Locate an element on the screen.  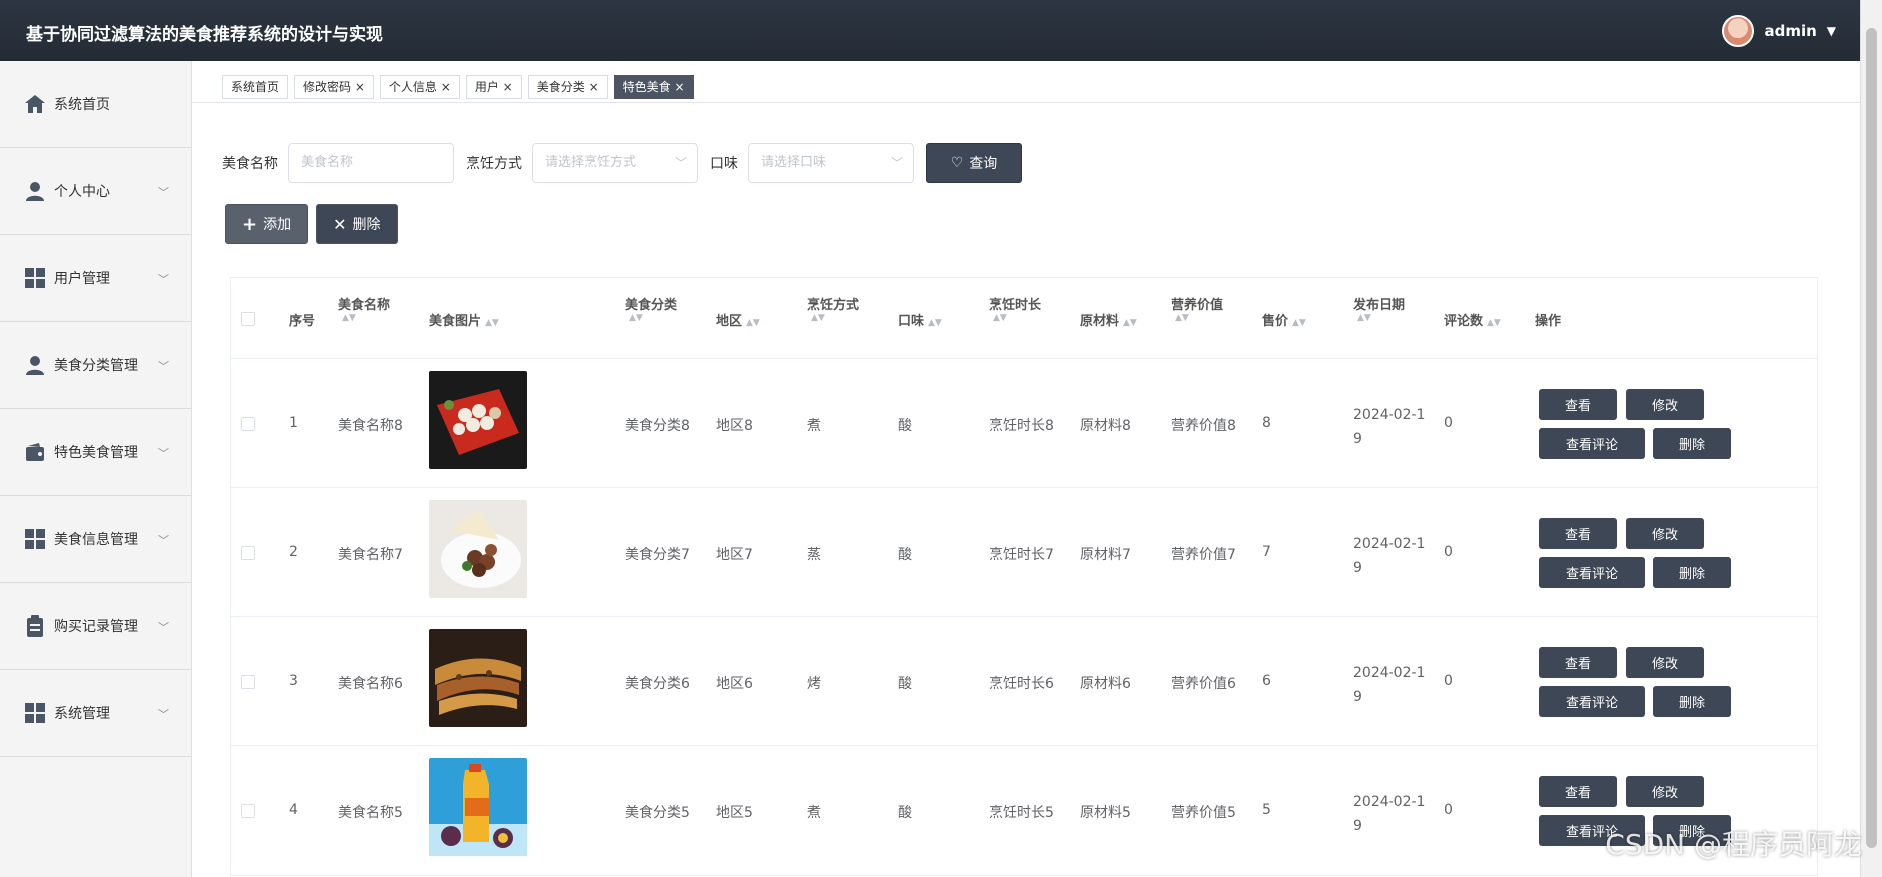
clipboard-icon is located at coordinates (35, 626).